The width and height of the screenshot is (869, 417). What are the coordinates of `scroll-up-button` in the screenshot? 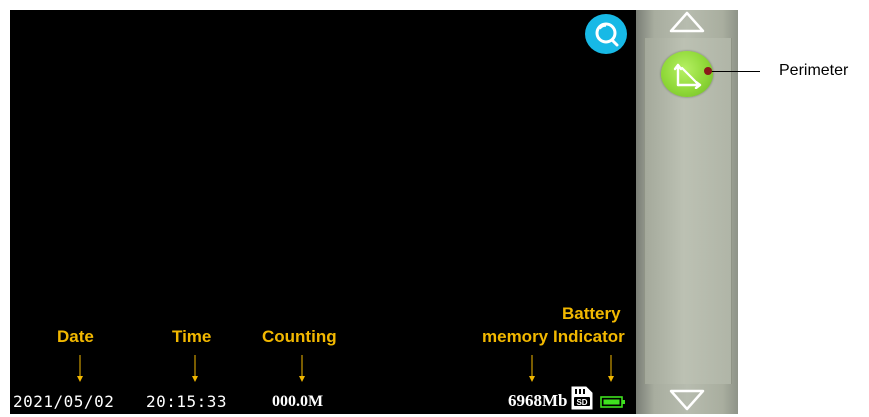 It's located at (687, 22).